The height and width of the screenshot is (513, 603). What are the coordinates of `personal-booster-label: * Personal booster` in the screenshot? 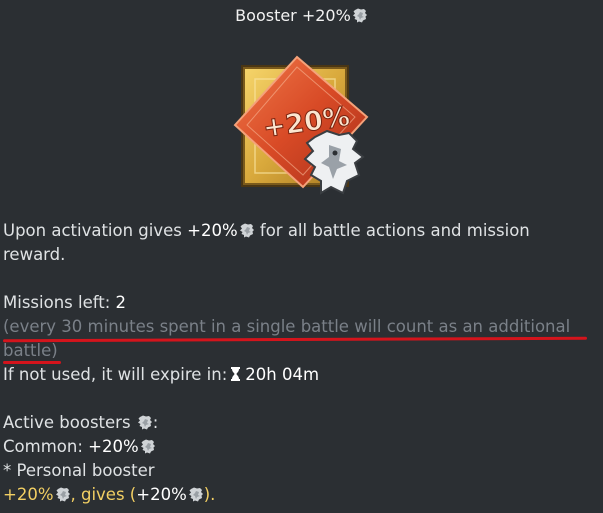 It's located at (79, 470).